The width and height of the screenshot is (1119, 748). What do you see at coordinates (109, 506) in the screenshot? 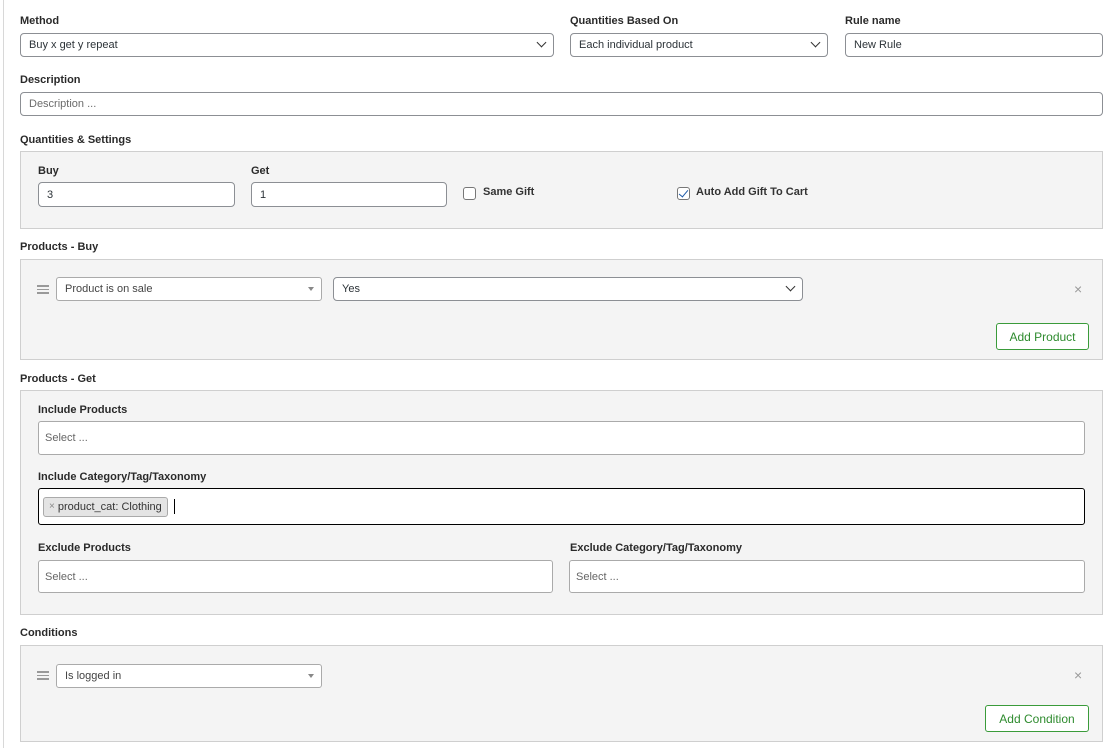
I see `category-chip-label: product_cat: Clothing` at bounding box center [109, 506].